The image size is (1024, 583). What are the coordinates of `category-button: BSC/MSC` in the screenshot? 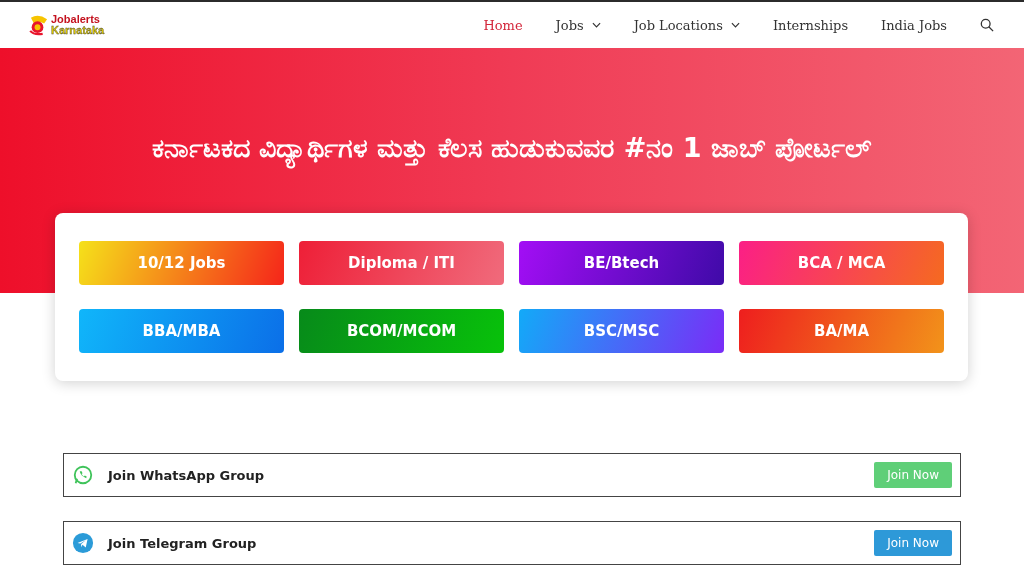 It's located at (621, 331).